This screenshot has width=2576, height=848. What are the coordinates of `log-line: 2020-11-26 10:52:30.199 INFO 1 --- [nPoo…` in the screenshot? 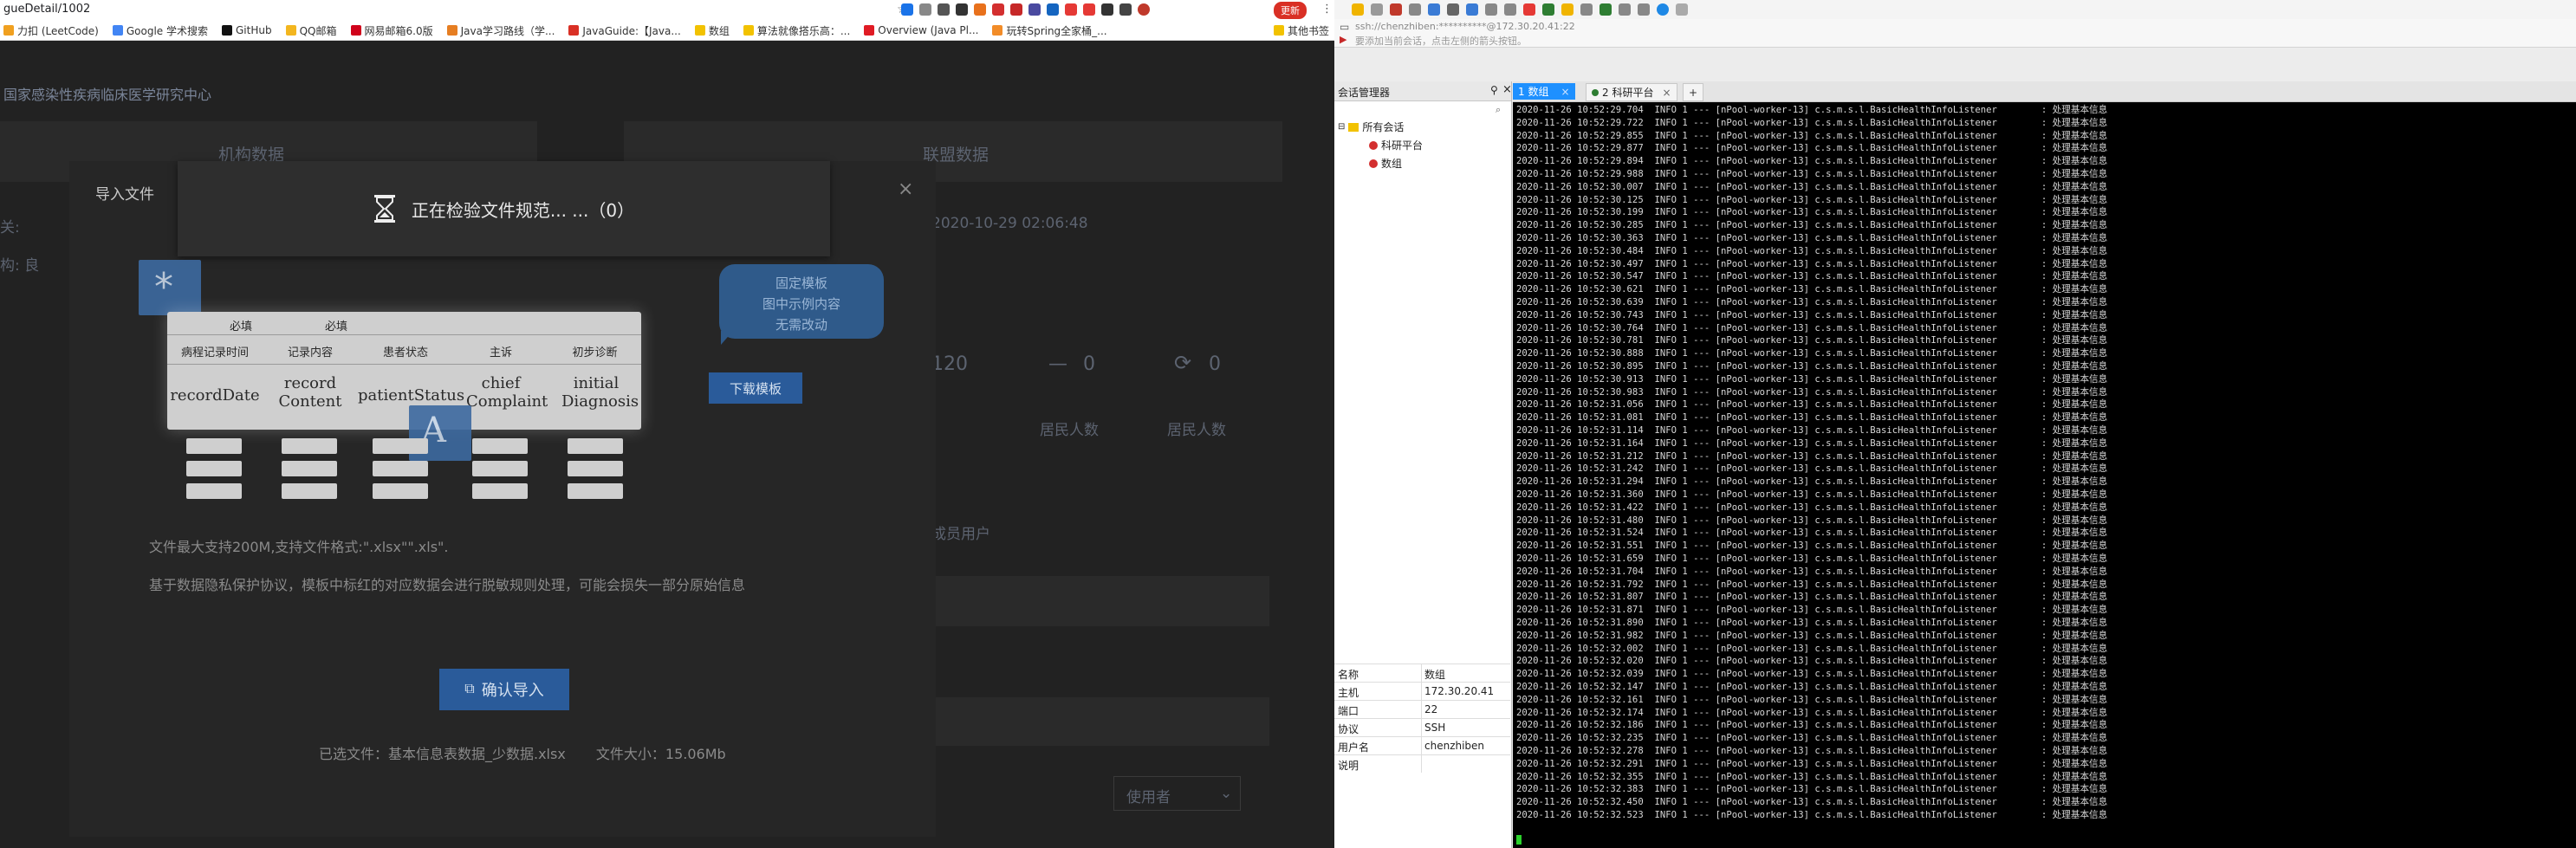 It's located at (1812, 213).